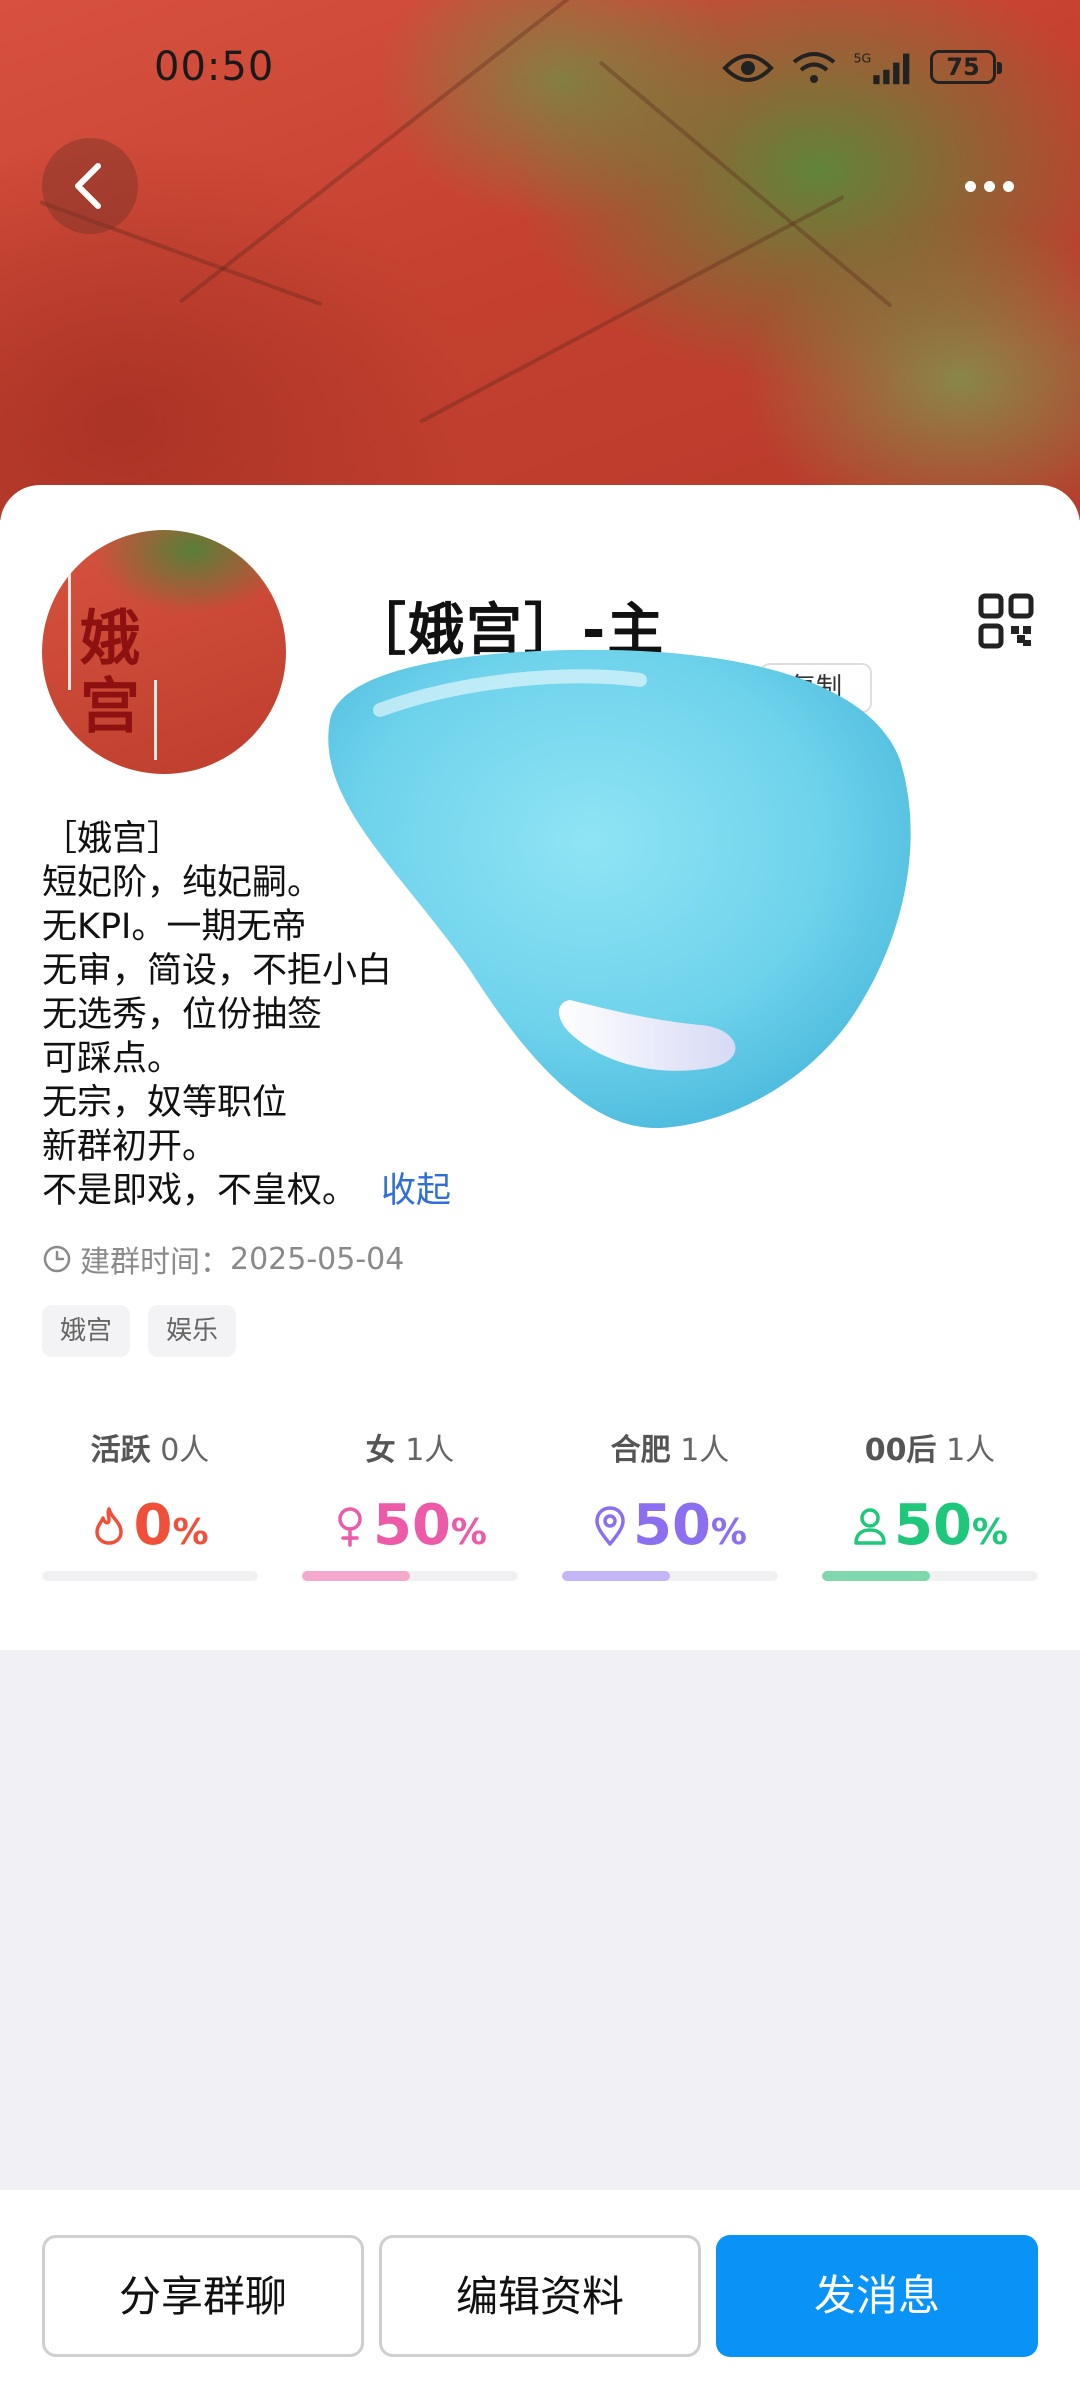  What do you see at coordinates (870, 1526) in the screenshot?
I see `person-icon` at bounding box center [870, 1526].